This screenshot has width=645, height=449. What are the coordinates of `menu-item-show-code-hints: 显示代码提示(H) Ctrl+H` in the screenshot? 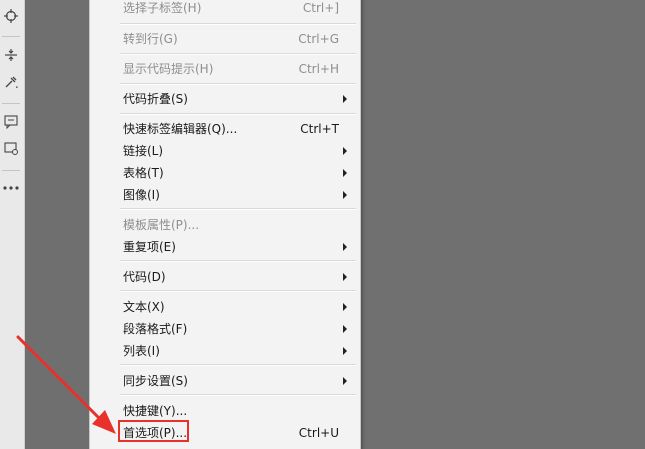 It's located at (238, 69).